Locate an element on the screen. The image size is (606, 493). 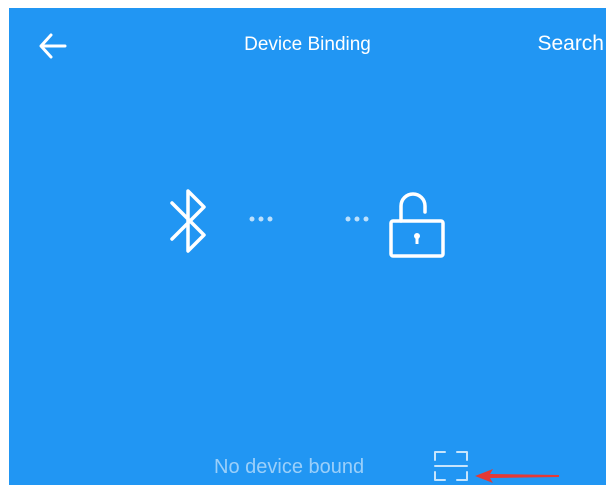
scan-frame-icon is located at coordinates (451, 466).